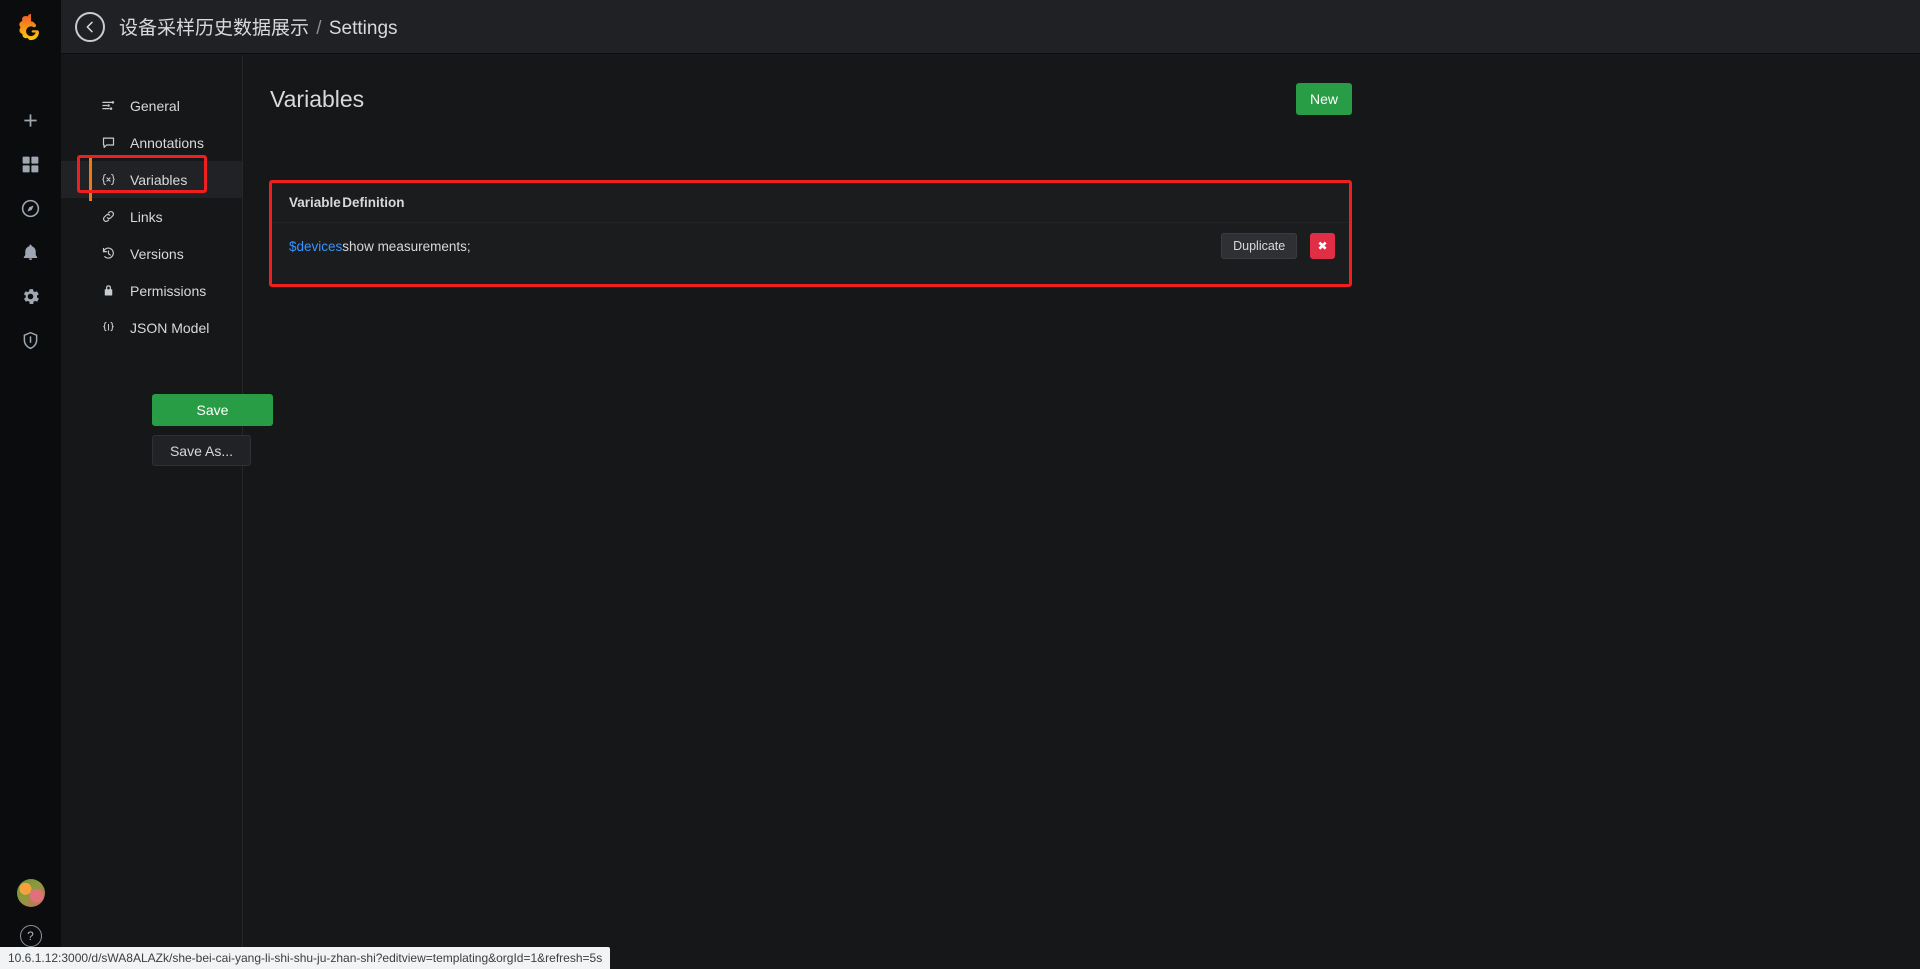 This screenshot has height=969, width=1920. I want to click on top-header: 设备采样历史数据展示 / Settings, so click(990, 27).